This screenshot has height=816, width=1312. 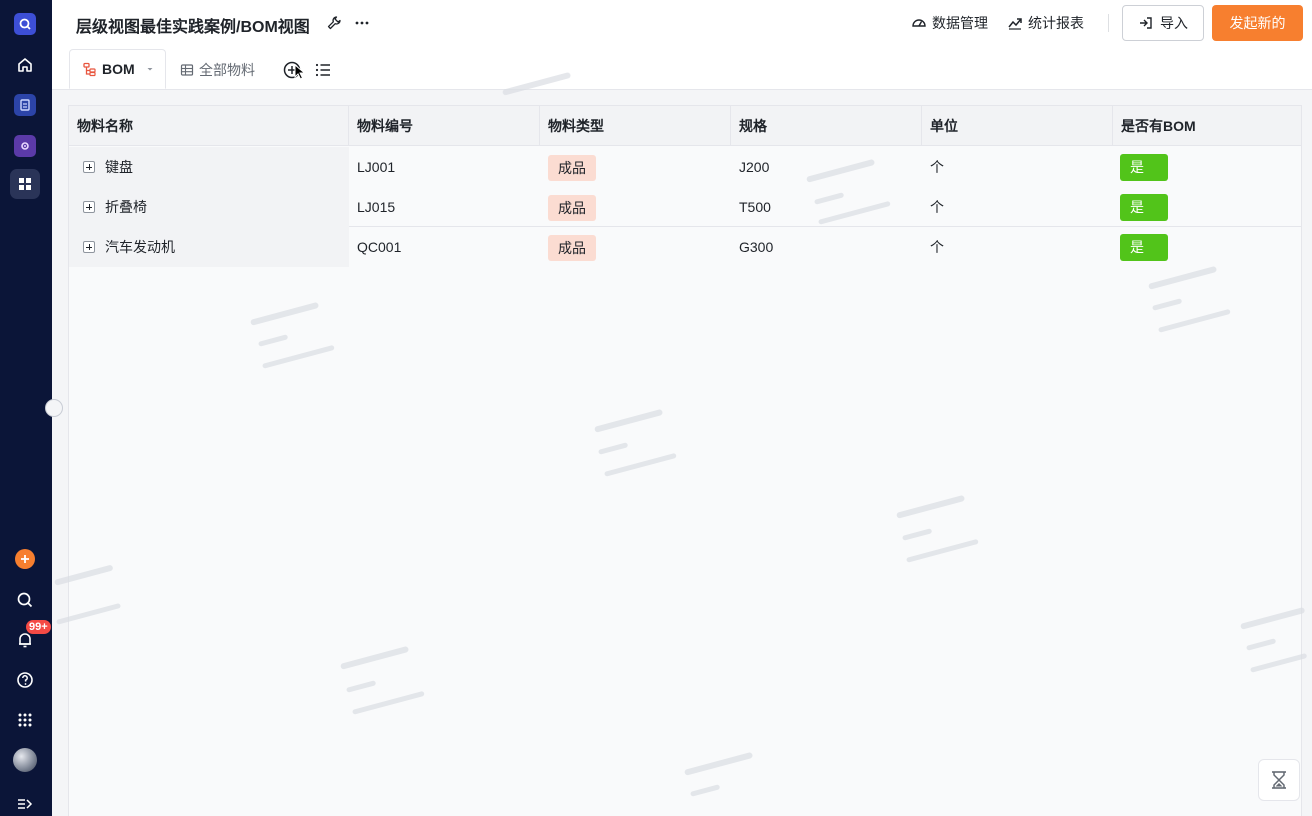 What do you see at coordinates (754, 167) in the screenshot?
I see `material-spec: J200` at bounding box center [754, 167].